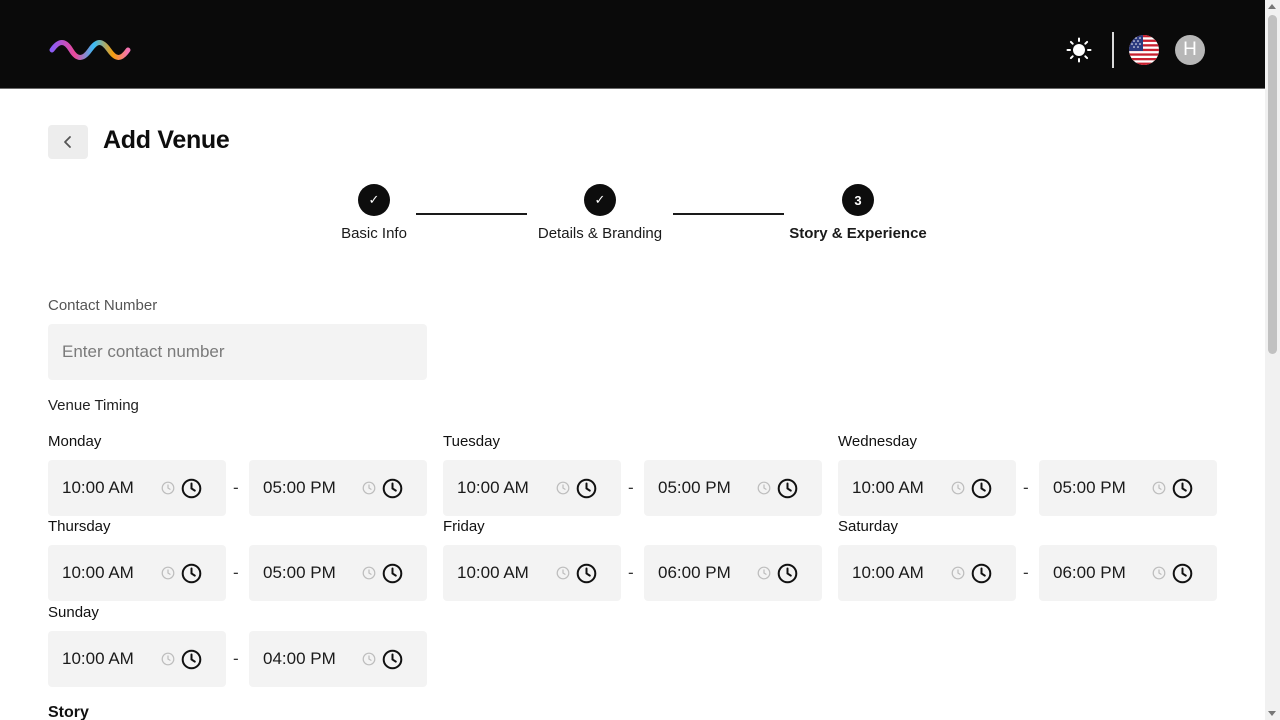 The width and height of the screenshot is (1280, 720). What do you see at coordinates (694, 572) in the screenshot?
I see `friday-close-time-value: 06:00 PM` at bounding box center [694, 572].